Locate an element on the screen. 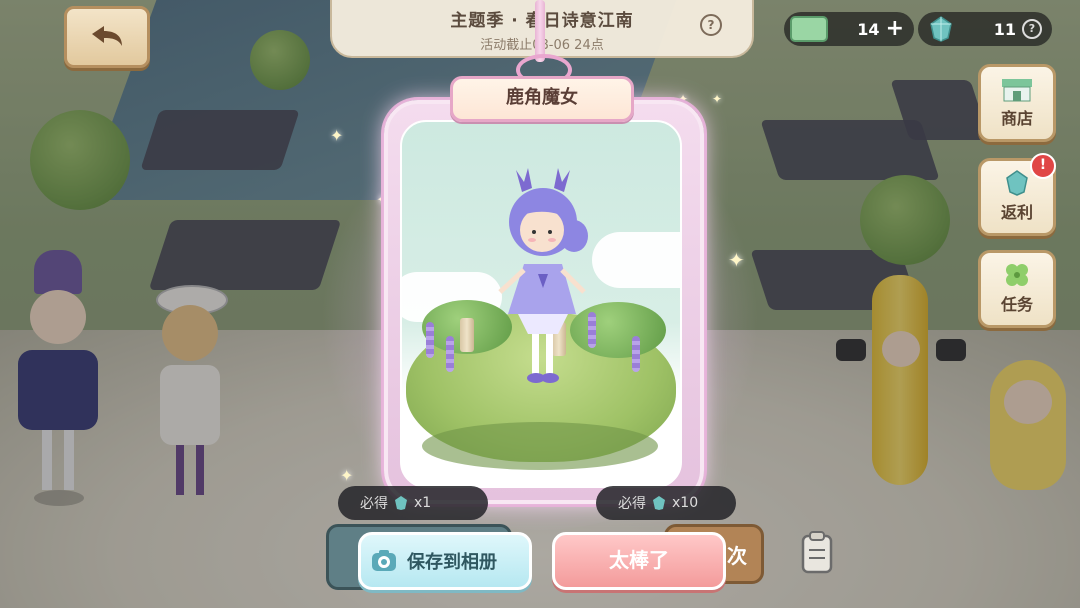 The height and width of the screenshot is (608, 1080). rebate-label: 返利 is located at coordinates (1016, 212).